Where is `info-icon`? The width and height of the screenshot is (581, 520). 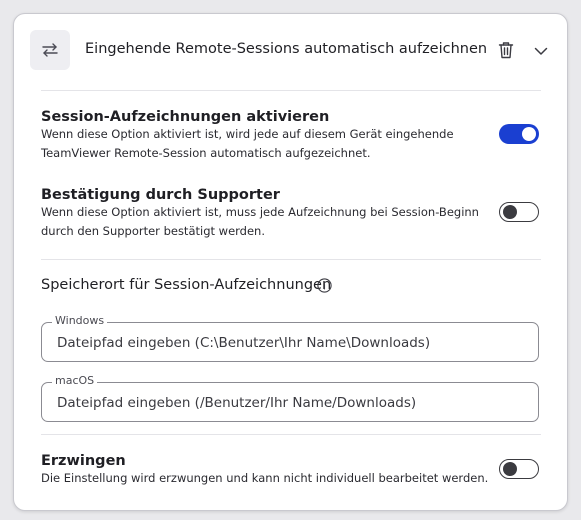 info-icon is located at coordinates (324, 285).